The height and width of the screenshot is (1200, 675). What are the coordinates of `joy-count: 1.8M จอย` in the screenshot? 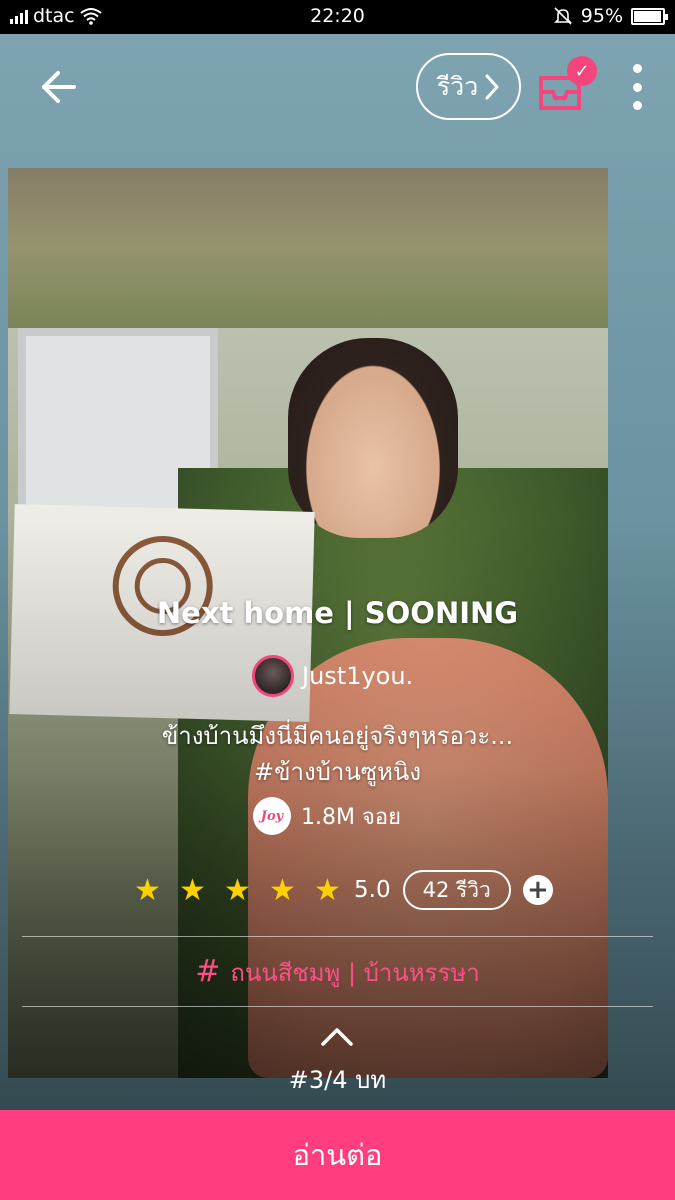 It's located at (351, 817).